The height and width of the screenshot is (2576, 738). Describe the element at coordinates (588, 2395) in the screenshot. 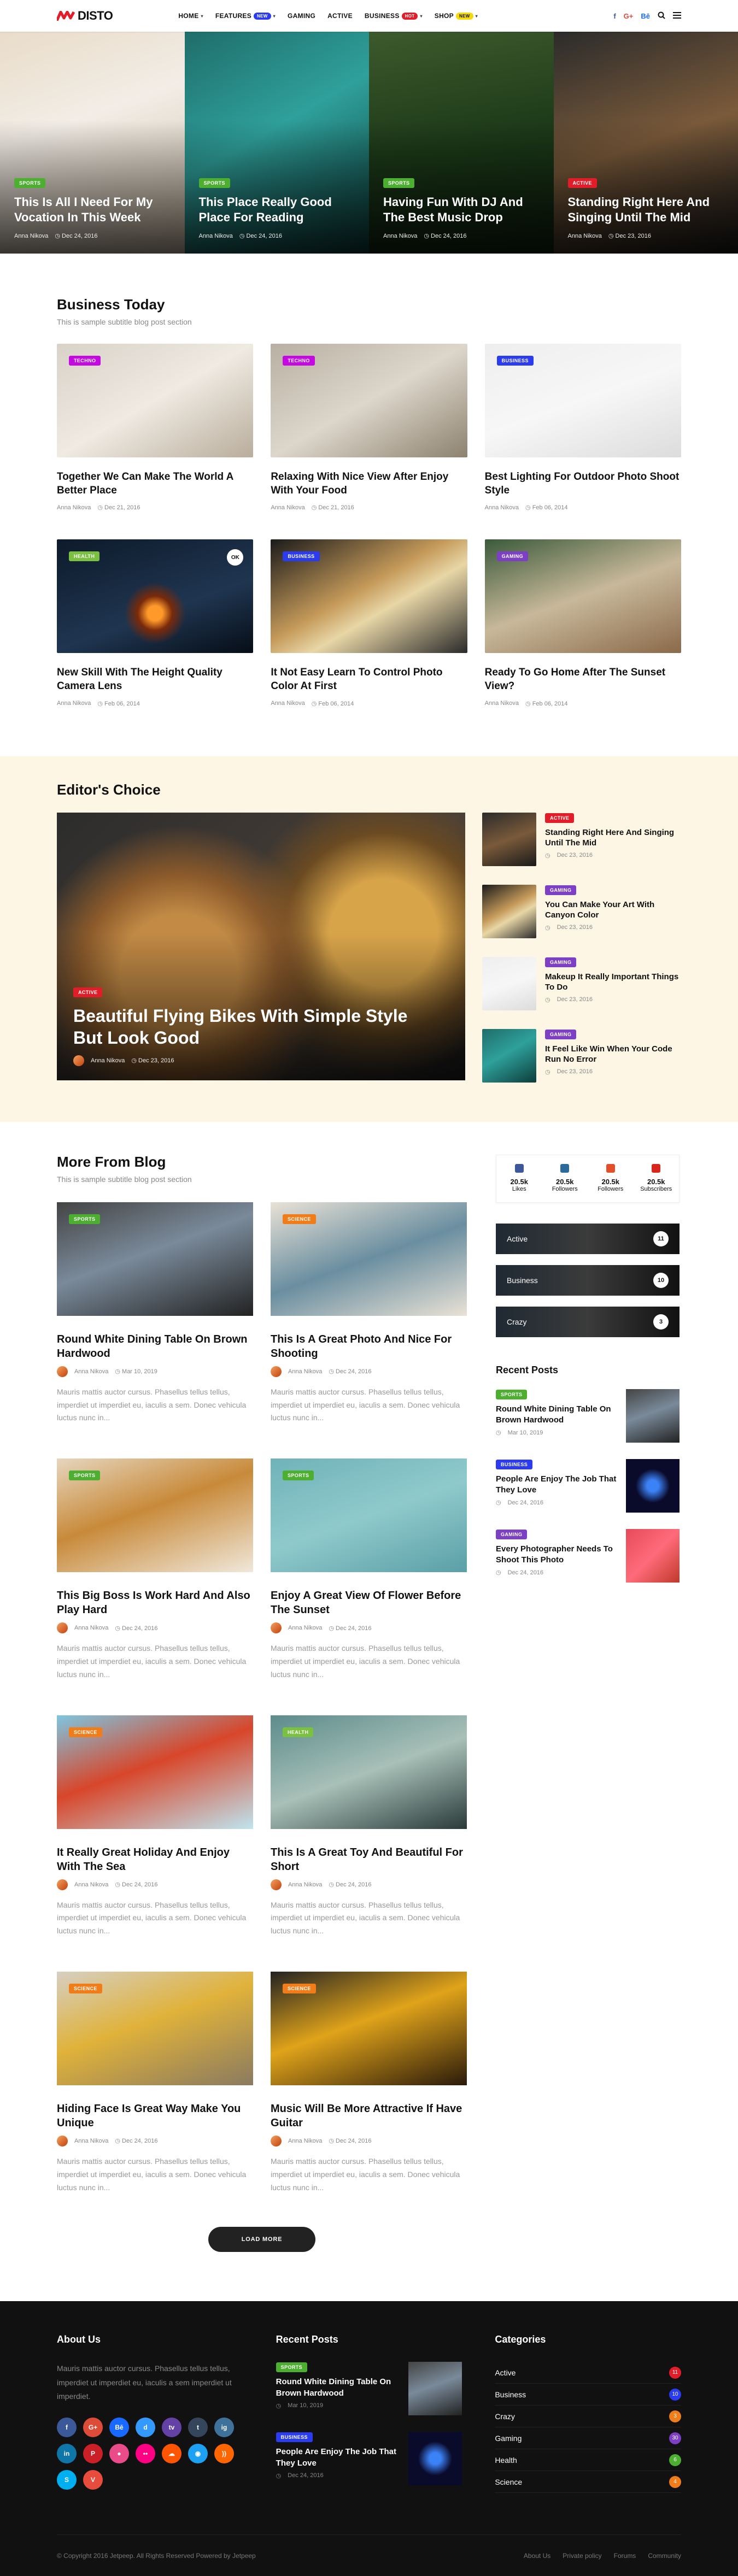

I see `footer-category-business: Business10` at that location.